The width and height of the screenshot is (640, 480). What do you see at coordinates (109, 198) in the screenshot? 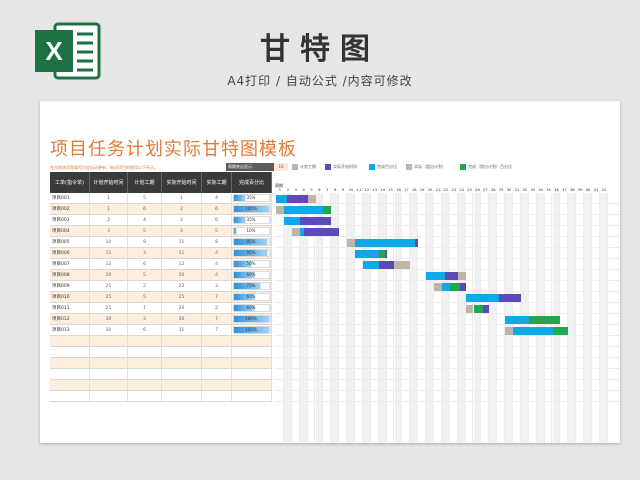
I see `plan-start-cell: 1` at bounding box center [109, 198].